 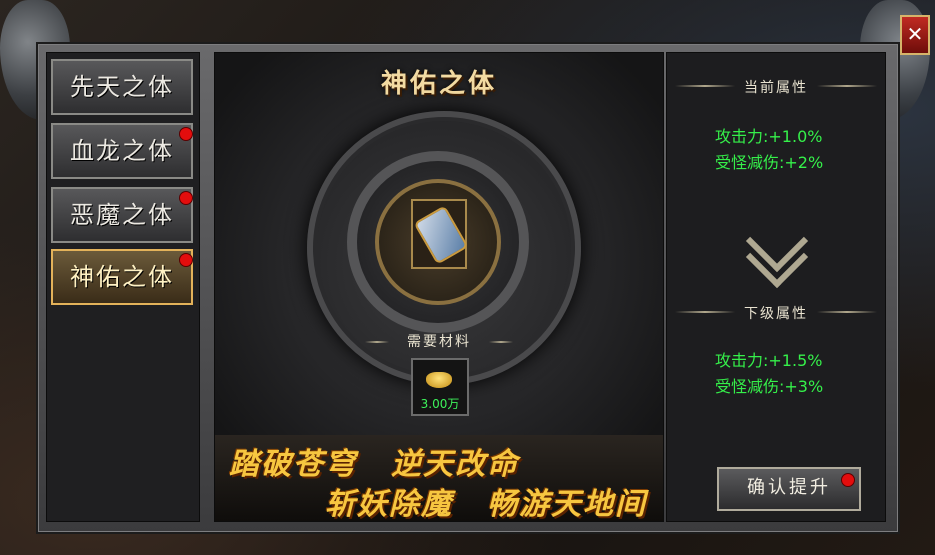 I want to click on tab-label: 血龙之体, so click(x=122, y=151).